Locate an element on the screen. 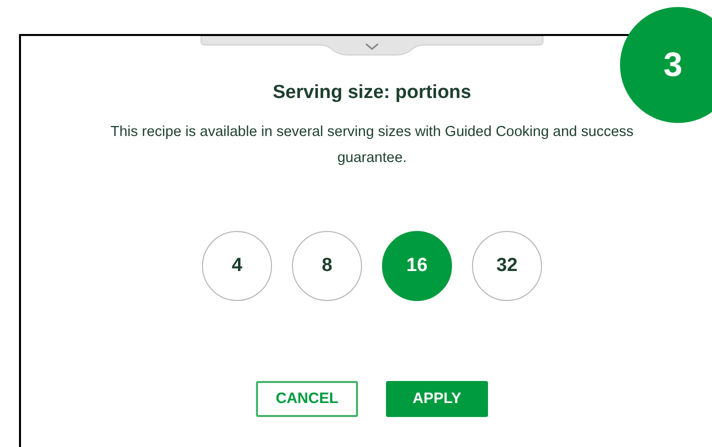  portion-option: 8 is located at coordinates (327, 265).